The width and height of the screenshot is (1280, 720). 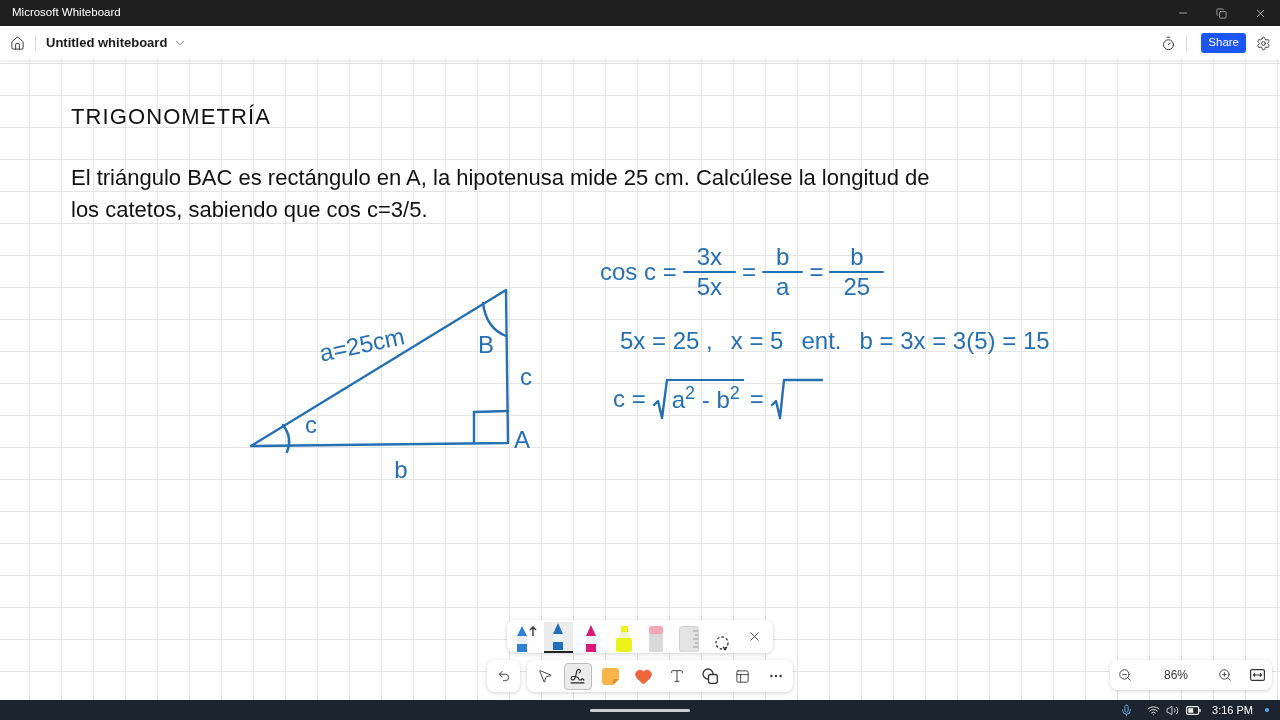 I want to click on fraction-denominator: 5x, so click(x=709, y=287).